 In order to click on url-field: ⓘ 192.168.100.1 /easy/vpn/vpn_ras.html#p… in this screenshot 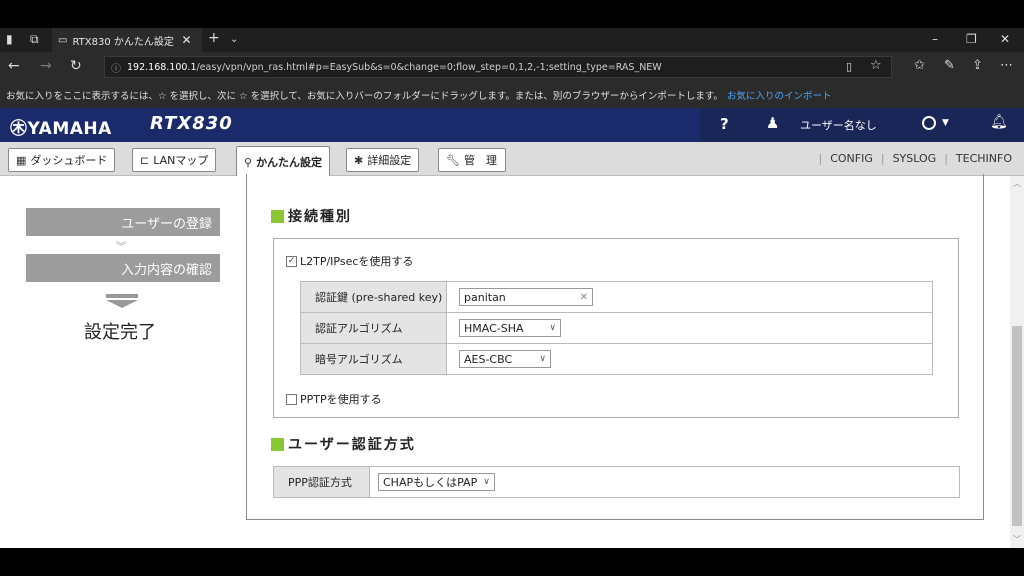, I will do `click(498, 67)`.